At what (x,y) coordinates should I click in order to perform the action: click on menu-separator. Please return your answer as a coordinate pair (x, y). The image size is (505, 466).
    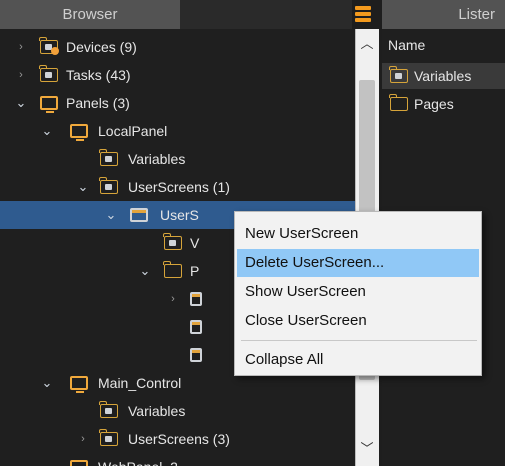
    Looking at the image, I should click on (359, 340).